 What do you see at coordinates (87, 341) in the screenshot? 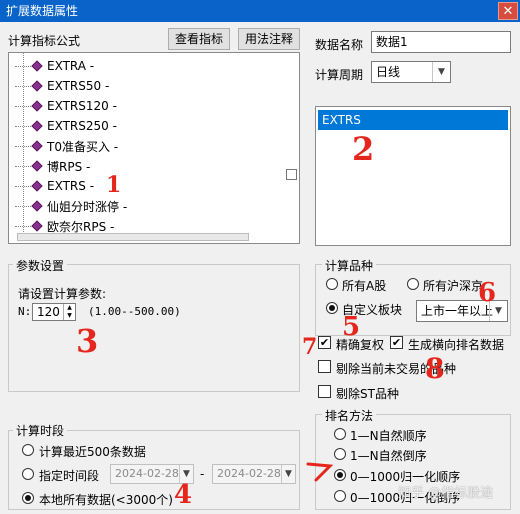
I see `annotation-3: 3` at bounding box center [87, 341].